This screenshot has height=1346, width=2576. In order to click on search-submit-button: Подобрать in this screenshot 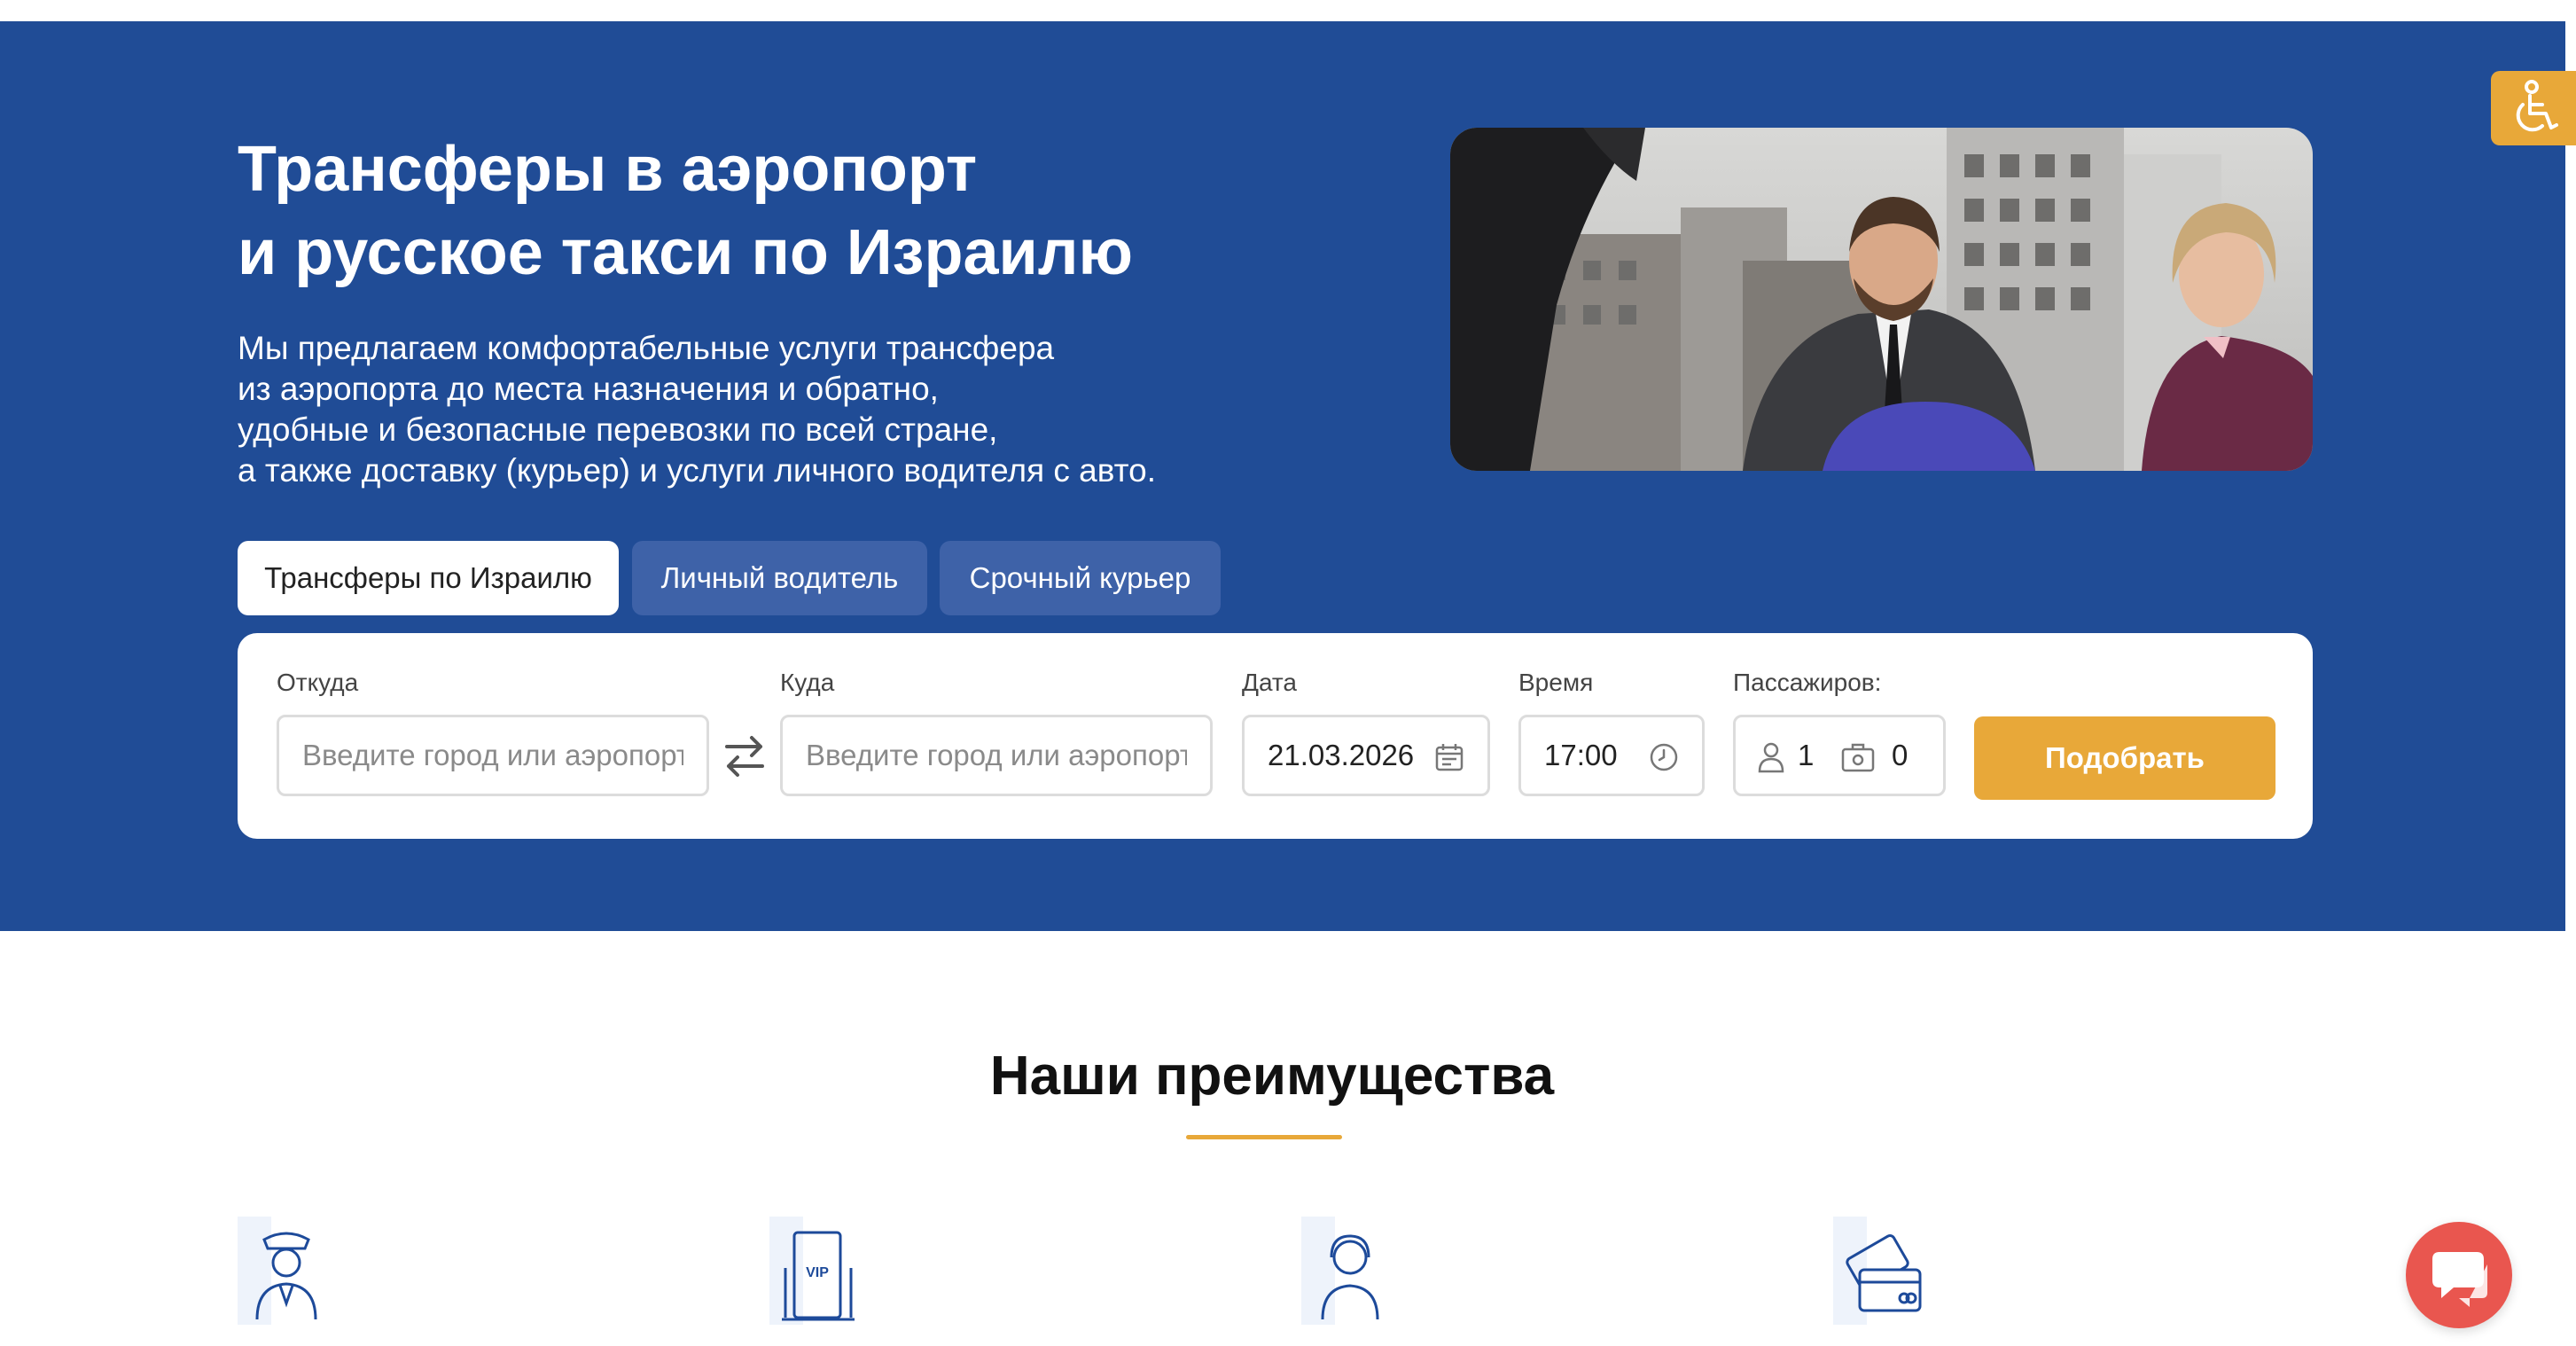, I will do `click(2124, 758)`.